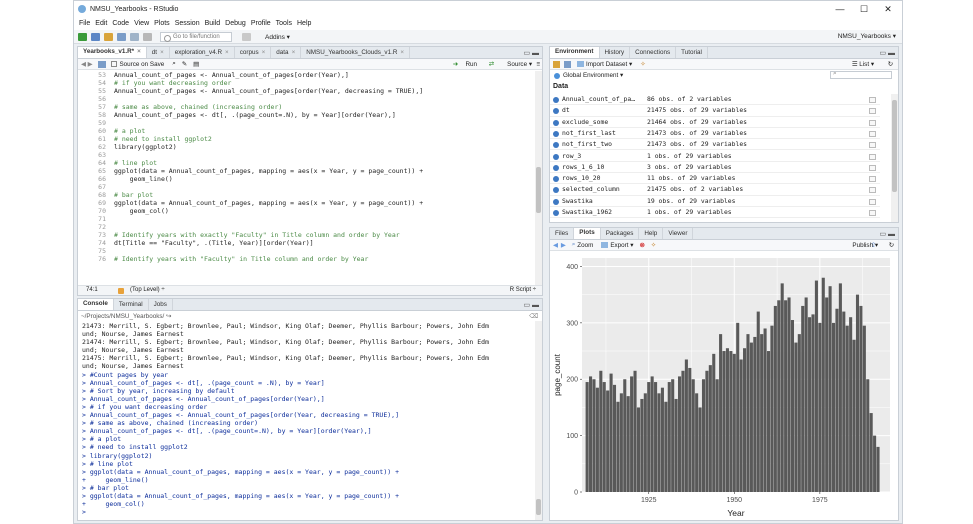  Describe the element at coordinates (202, 52) in the screenshot. I see `tab-exploration-v4-r: exploration_v4.R ×` at that location.